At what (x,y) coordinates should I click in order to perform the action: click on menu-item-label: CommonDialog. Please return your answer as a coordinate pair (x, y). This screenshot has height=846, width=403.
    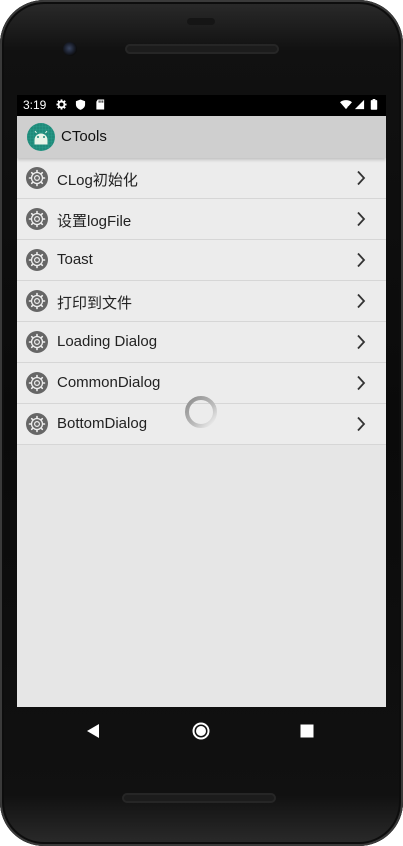
    Looking at the image, I should click on (109, 382).